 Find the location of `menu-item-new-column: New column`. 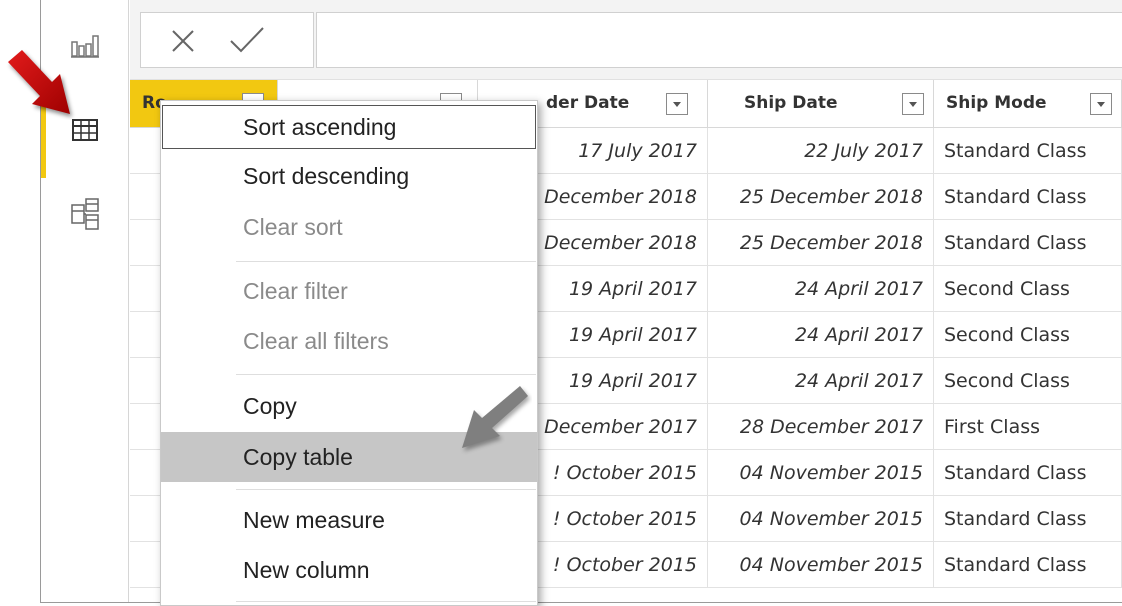

menu-item-new-column: New column is located at coordinates (349, 570).